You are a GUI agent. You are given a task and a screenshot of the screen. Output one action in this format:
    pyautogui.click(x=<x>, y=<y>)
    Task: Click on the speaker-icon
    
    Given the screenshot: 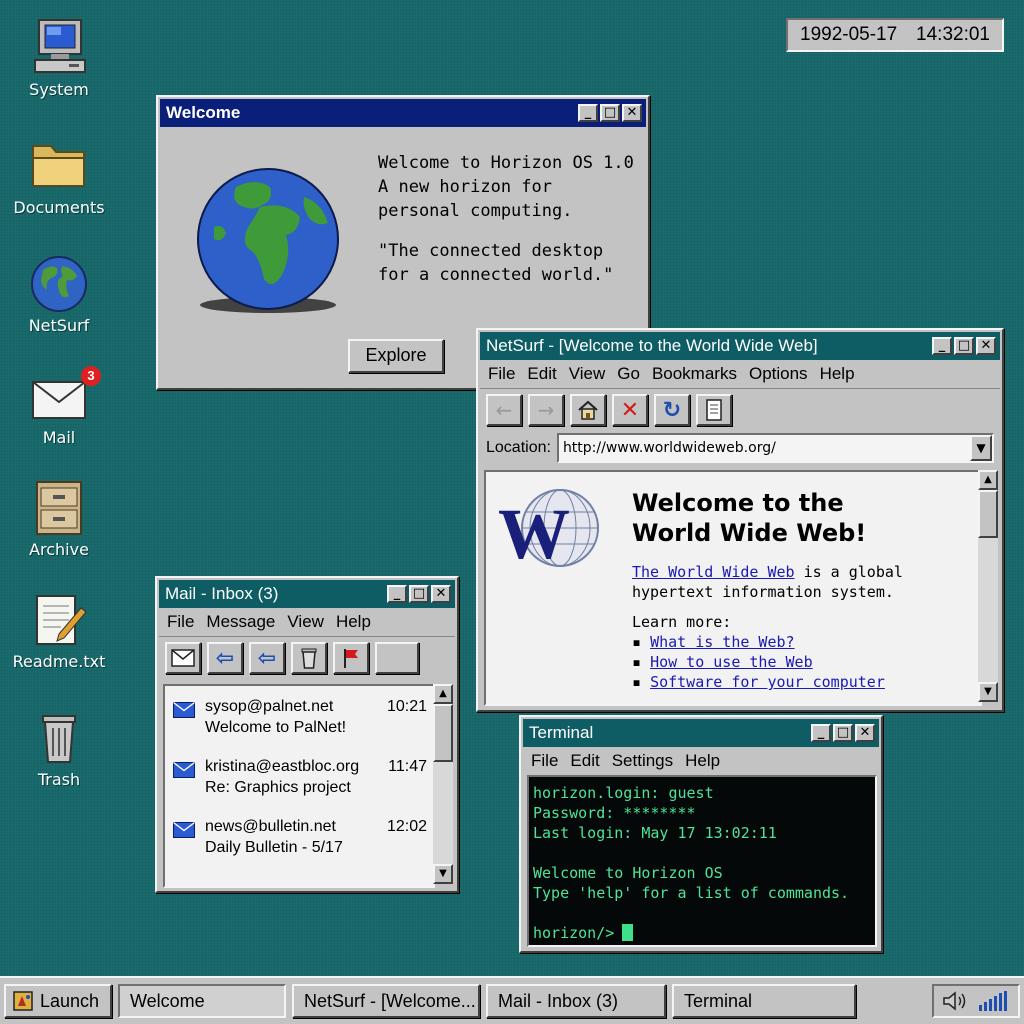 What is the action you would take?
    pyautogui.click(x=955, y=1001)
    